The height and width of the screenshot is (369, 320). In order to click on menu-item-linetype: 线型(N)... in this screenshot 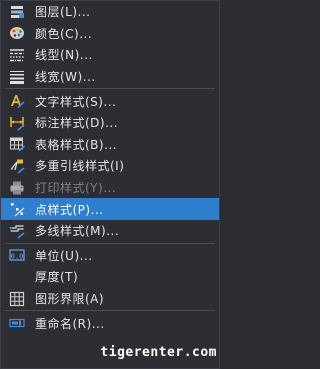, I will do `click(110, 55)`.